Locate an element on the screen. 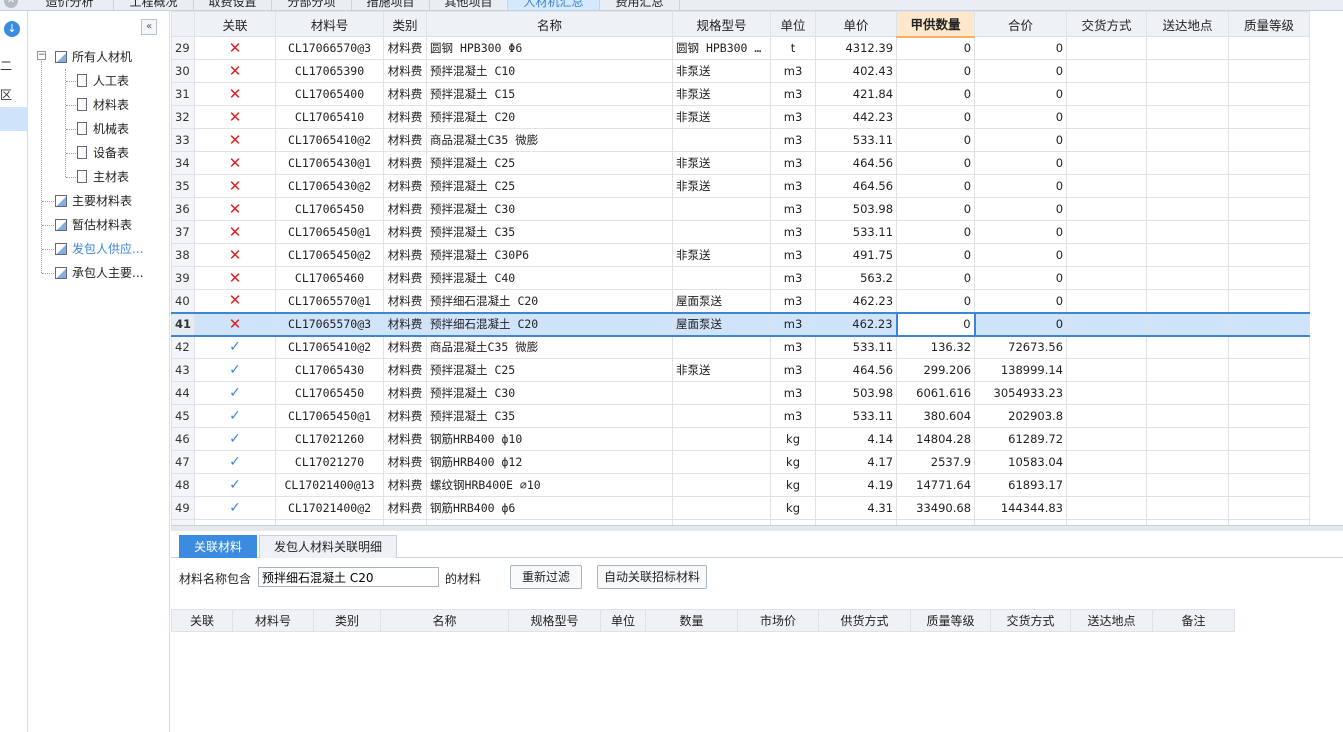 The image size is (1343, 732). name-cell: 钢筋HRB400 ф12 is located at coordinates (550, 462).